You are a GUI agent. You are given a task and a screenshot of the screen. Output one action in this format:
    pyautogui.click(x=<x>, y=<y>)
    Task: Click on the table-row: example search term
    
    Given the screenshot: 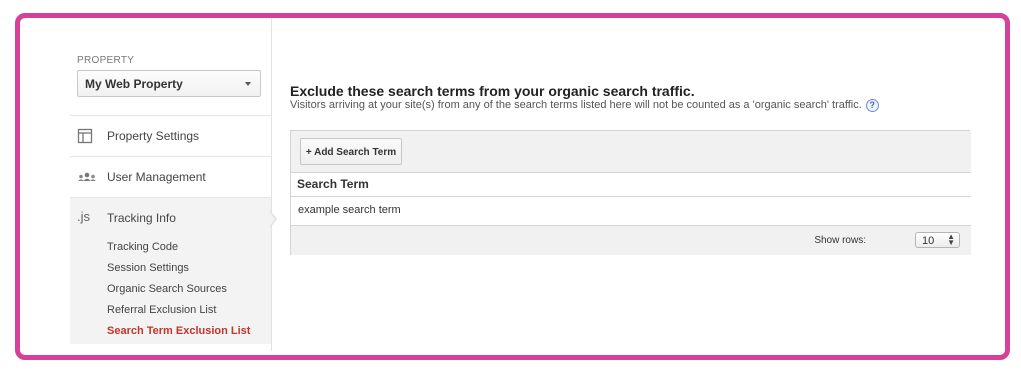 What is the action you would take?
    pyautogui.click(x=631, y=211)
    